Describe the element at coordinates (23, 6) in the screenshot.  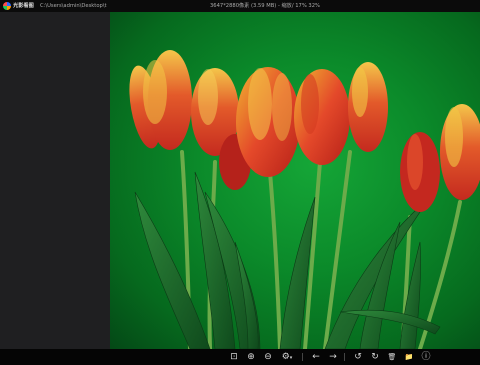
I see `app-name: 光影看图` at that location.